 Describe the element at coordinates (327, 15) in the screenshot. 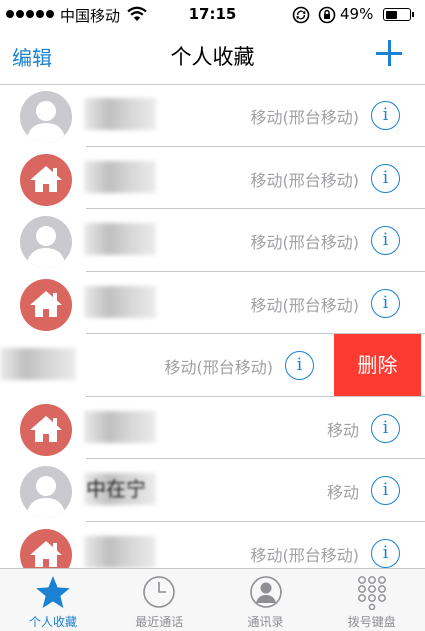

I see `rotation-lock-icon` at that location.